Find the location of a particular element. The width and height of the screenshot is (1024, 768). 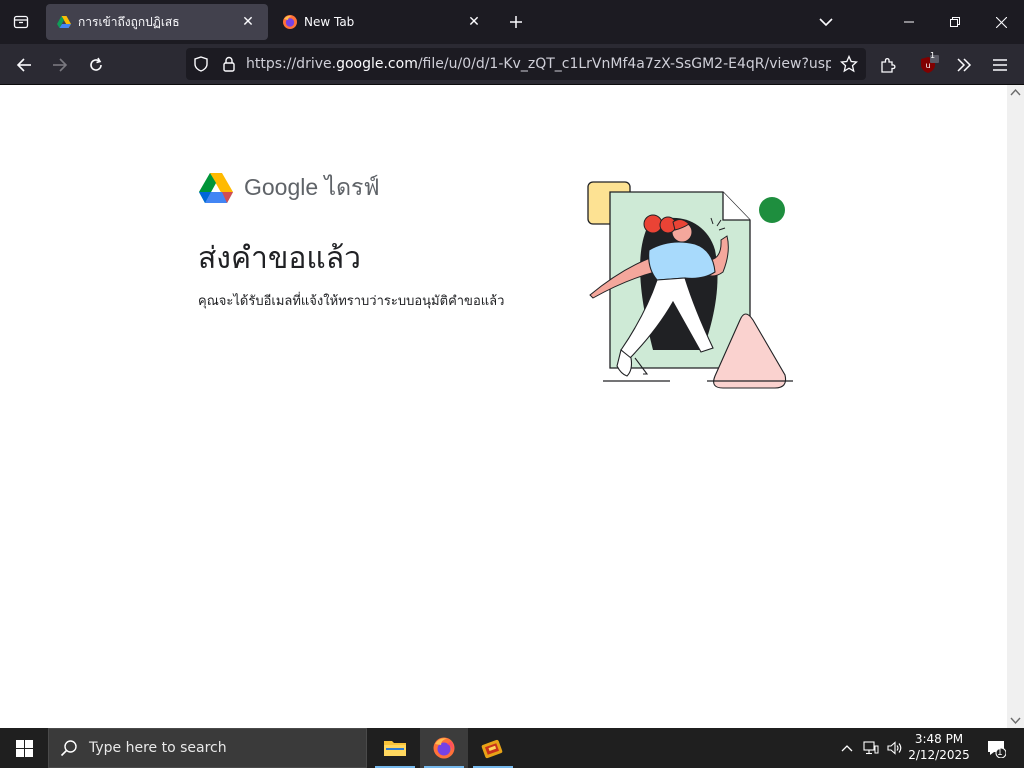

restore-button is located at coordinates (955, 22).